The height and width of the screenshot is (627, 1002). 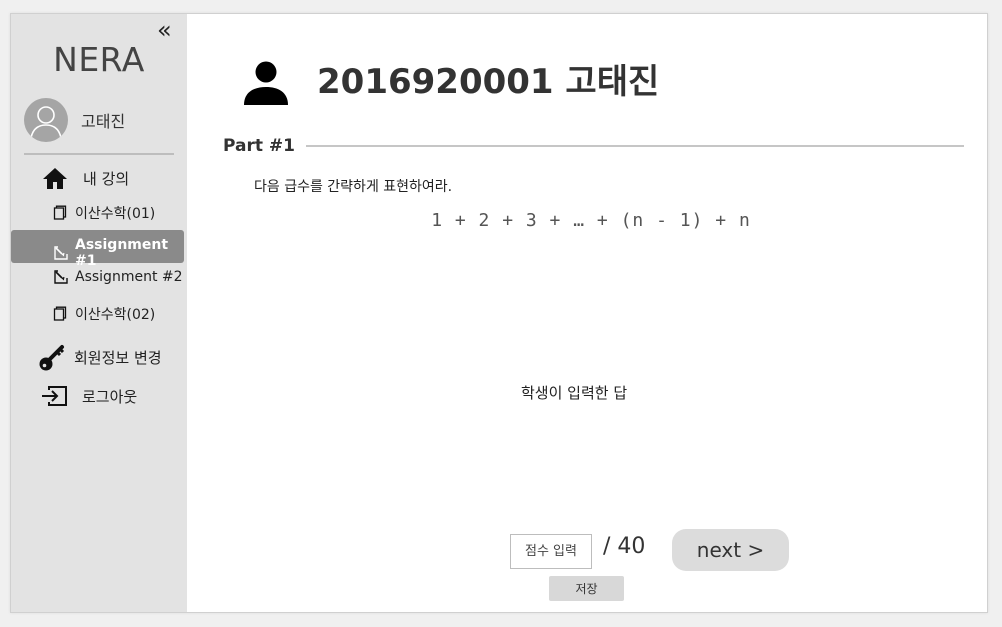 I want to click on score-total: / 40, so click(x=624, y=546).